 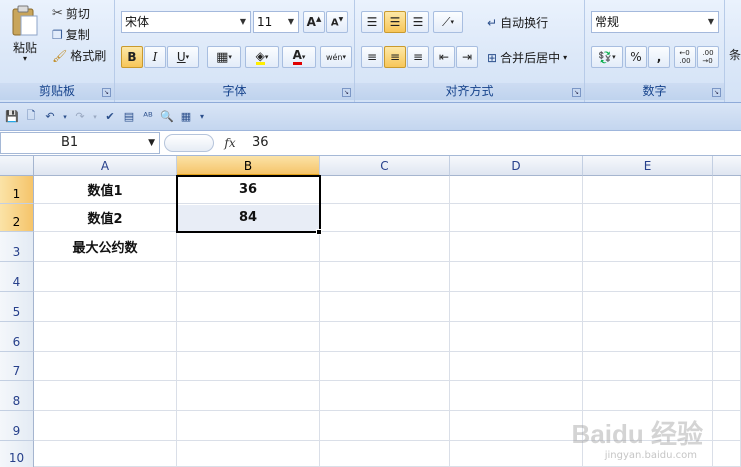 What do you see at coordinates (71, 13) in the screenshot?
I see `cut-button: ✂ 剪切` at bounding box center [71, 13].